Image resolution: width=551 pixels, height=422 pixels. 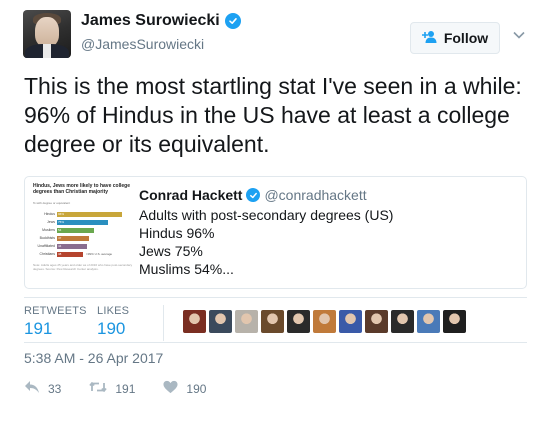 I want to click on tweet-timestamp: 5:38 AM - 26 Apr 2017, so click(x=93, y=358).